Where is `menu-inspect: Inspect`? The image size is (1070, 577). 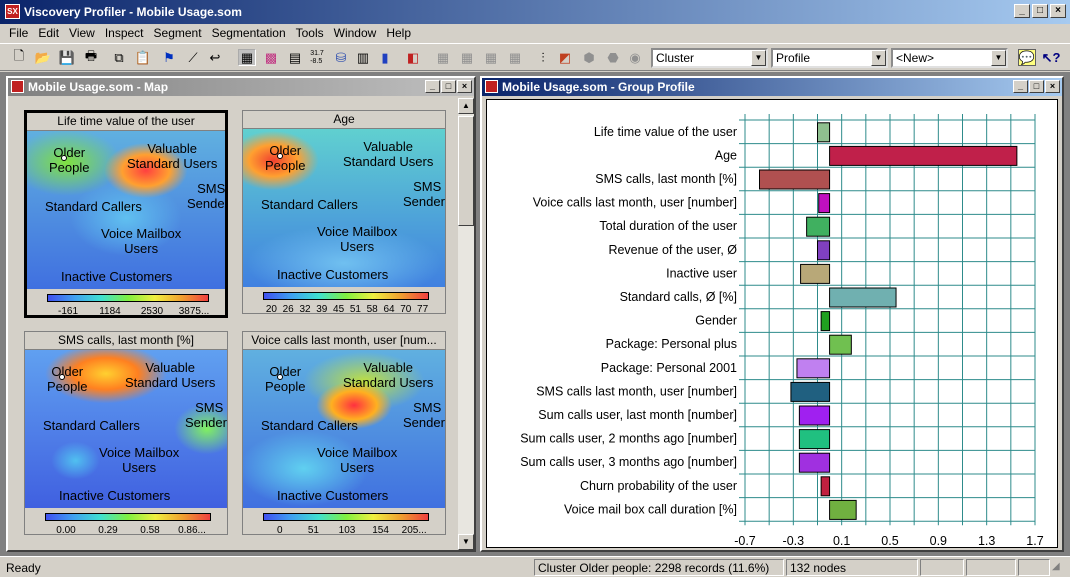
menu-inspect: Inspect is located at coordinates (124, 33).